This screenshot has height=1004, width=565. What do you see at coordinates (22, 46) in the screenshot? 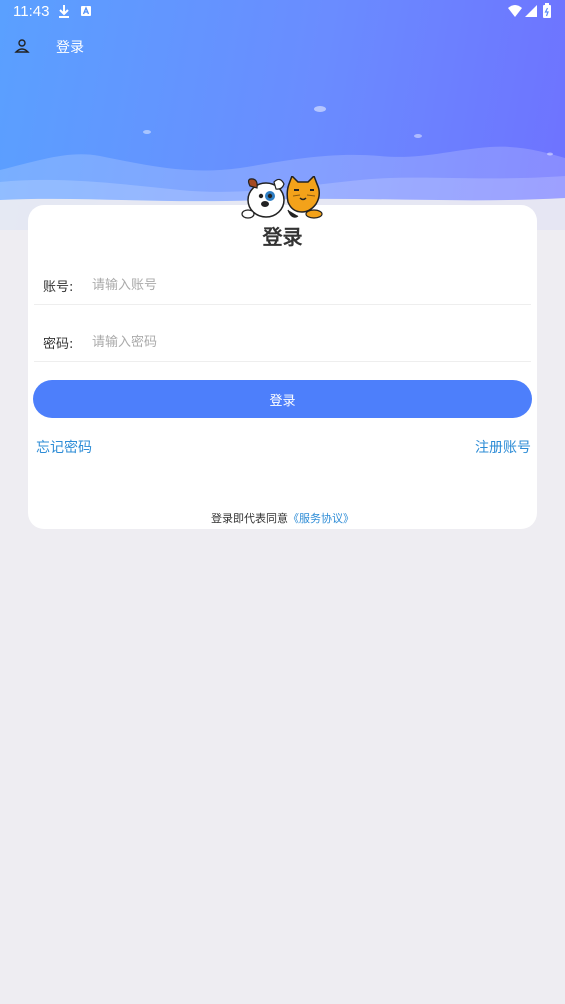
I see `user-icon` at bounding box center [22, 46].